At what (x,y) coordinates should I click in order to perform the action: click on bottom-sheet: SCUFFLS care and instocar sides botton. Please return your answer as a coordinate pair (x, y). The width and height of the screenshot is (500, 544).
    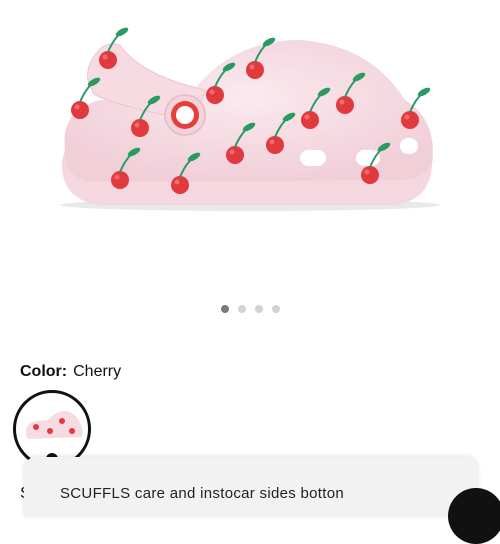
    Looking at the image, I should click on (251, 487).